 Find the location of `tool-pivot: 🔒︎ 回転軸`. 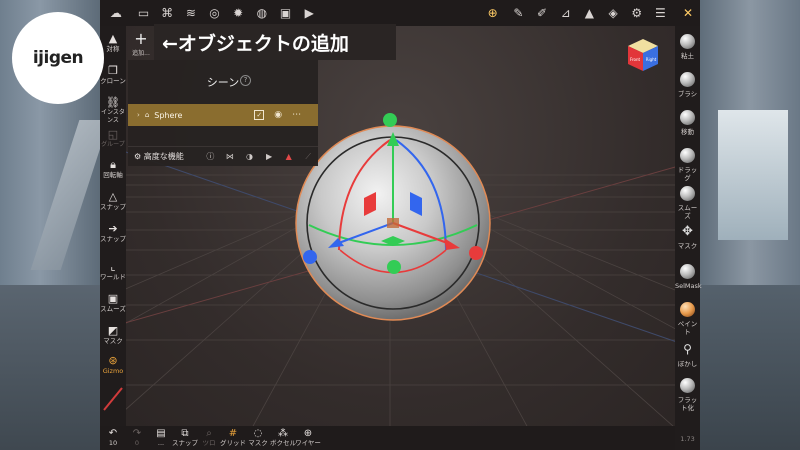

tool-pivot: 🔒︎ 回転軸 is located at coordinates (113, 168).